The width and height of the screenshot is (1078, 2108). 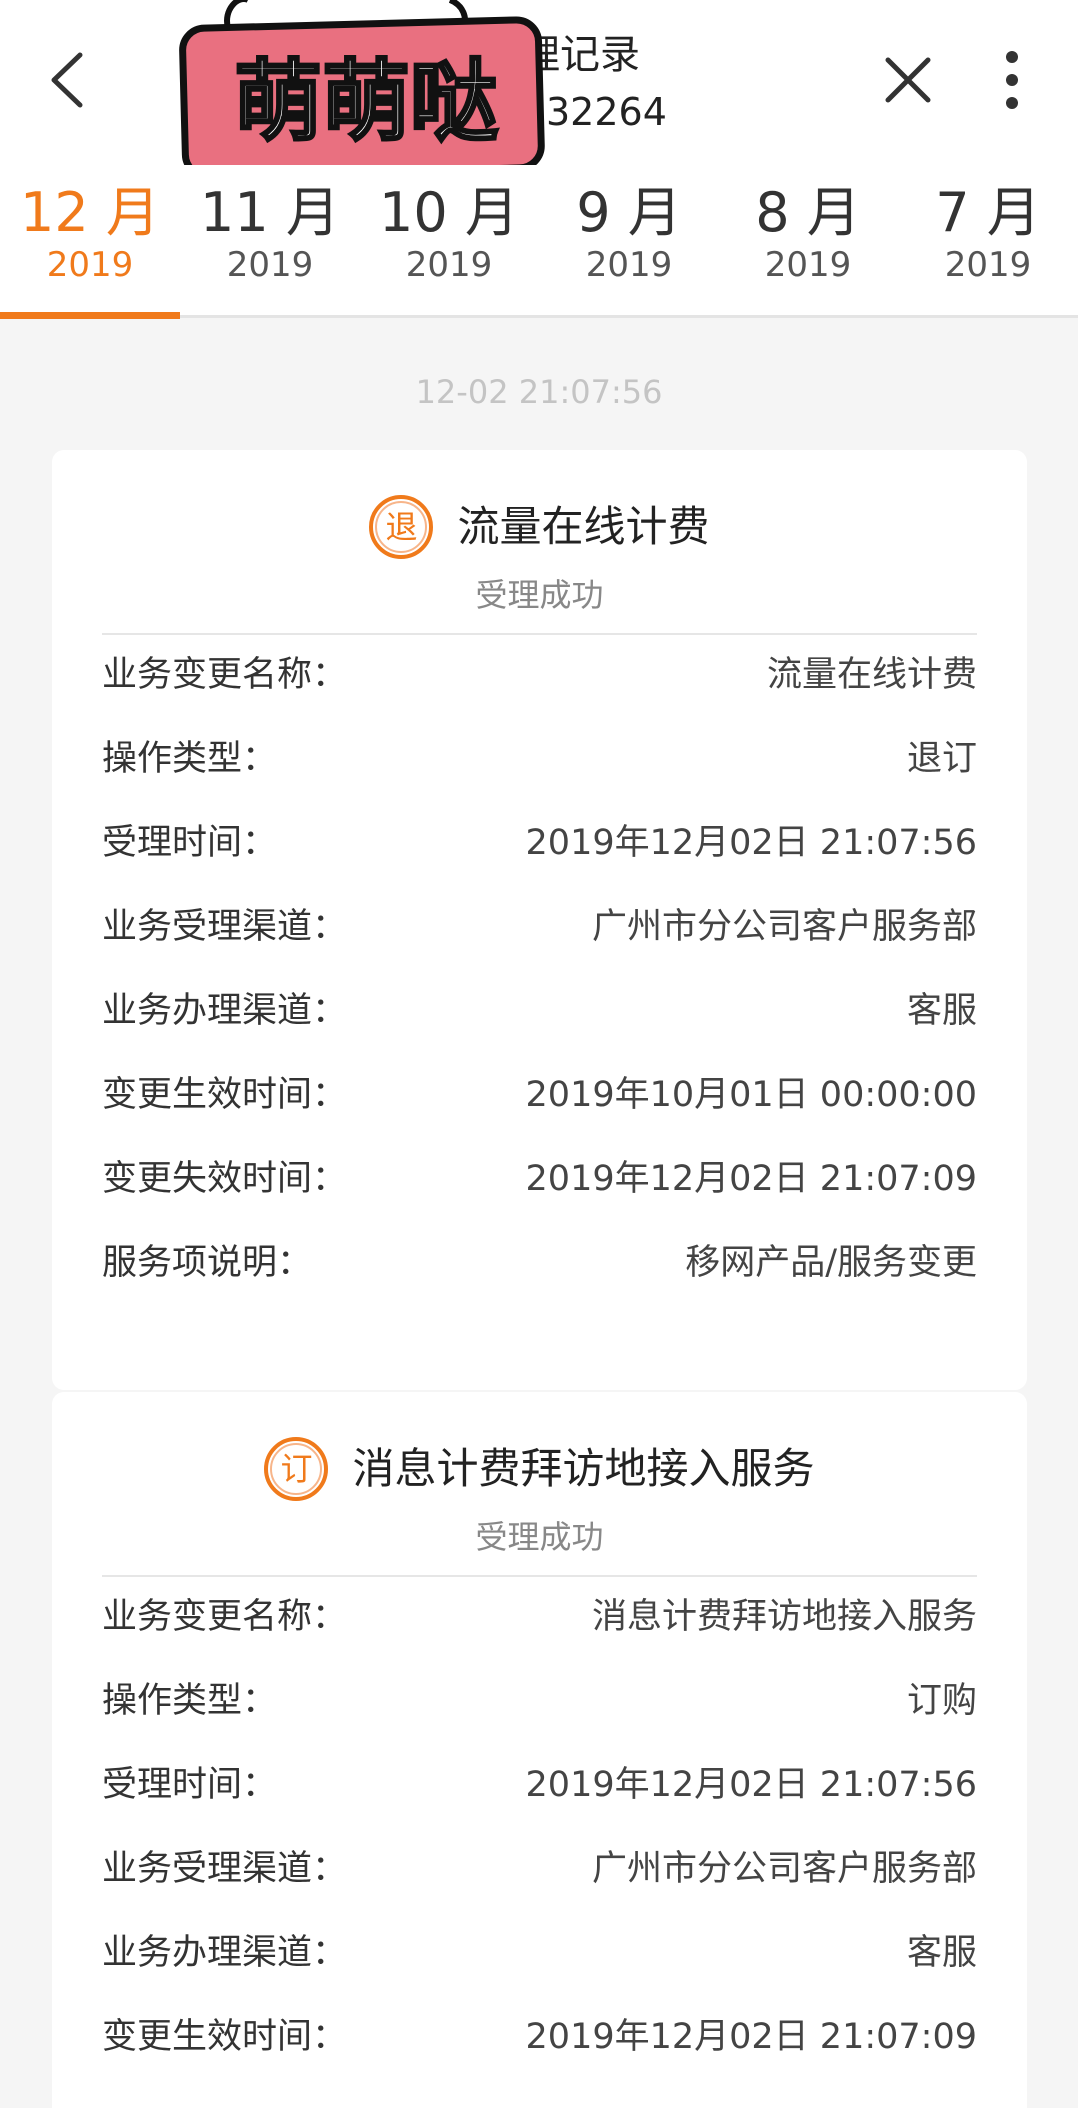 I want to click on more-options-icon, so click(x=1012, y=80).